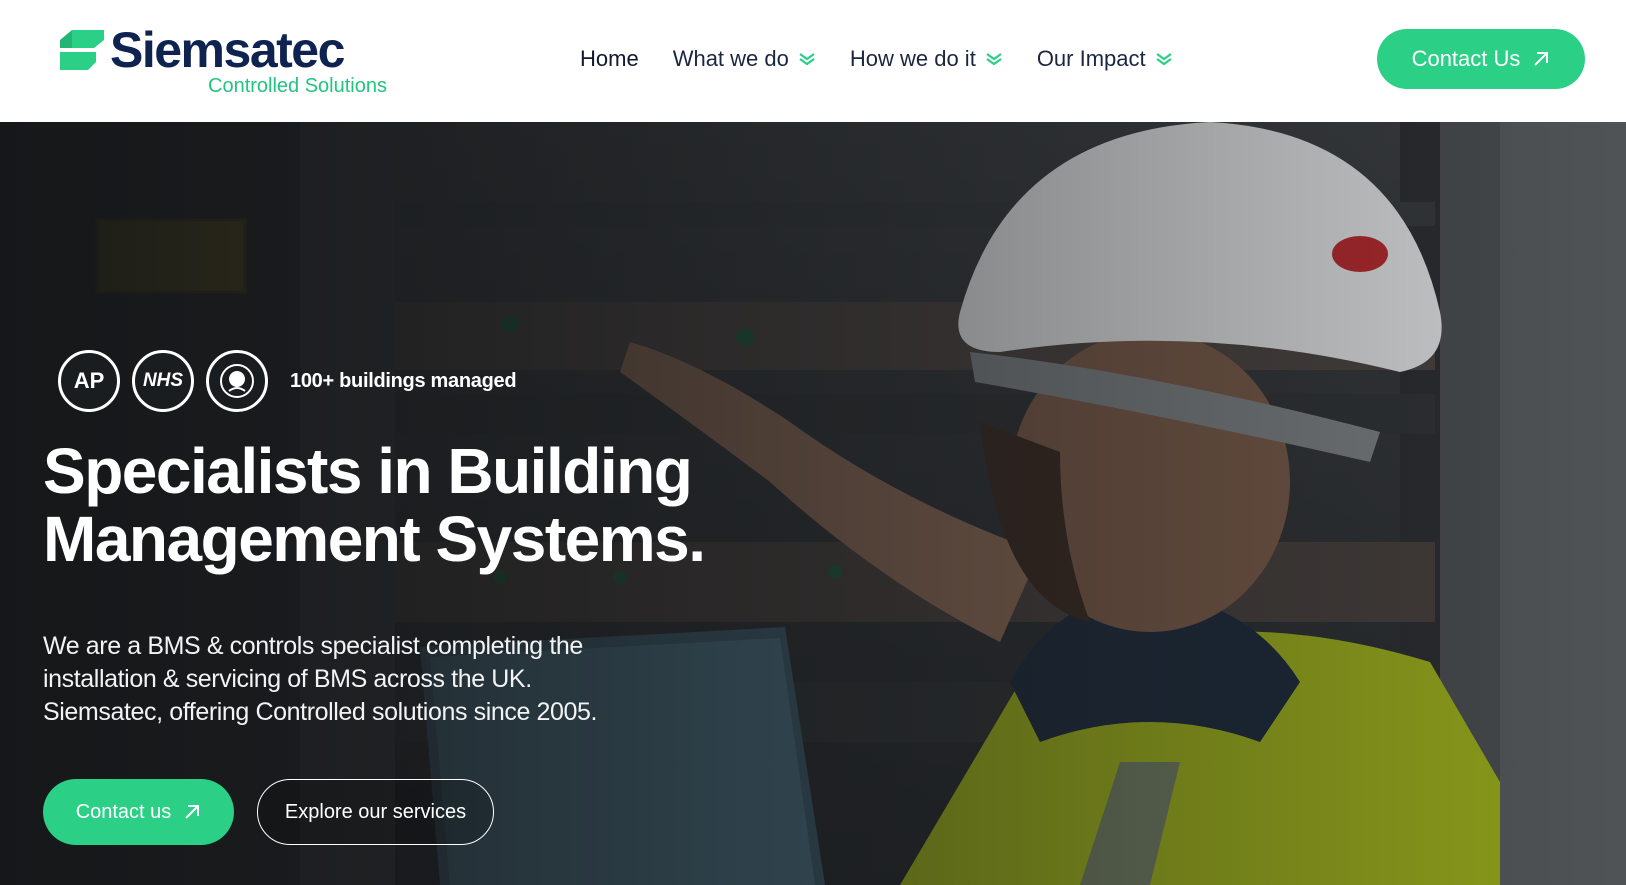 This screenshot has width=1626, height=885. I want to click on badge-label: AP, so click(89, 380).